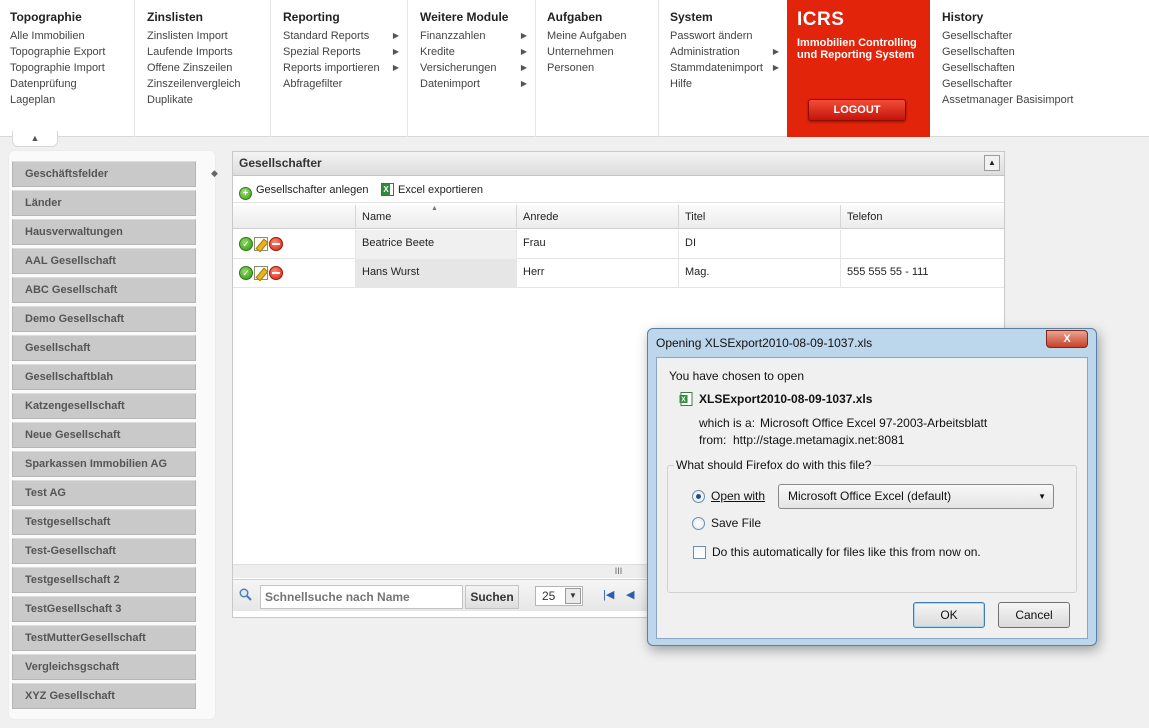 This screenshot has width=1149, height=728. Describe the element at coordinates (573, 596) in the screenshot. I see `chevron-down-icon: ▼` at that location.